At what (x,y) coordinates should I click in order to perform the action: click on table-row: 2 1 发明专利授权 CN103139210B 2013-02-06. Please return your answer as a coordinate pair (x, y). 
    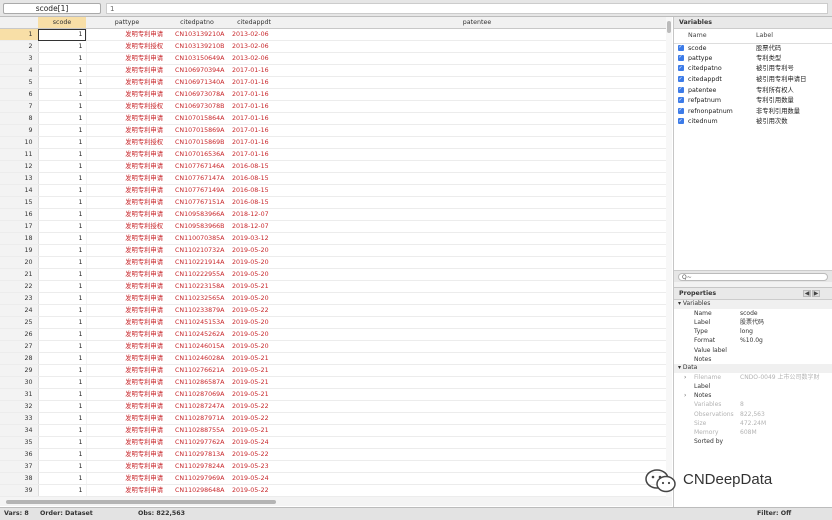
    Looking at the image, I should click on (336, 47).